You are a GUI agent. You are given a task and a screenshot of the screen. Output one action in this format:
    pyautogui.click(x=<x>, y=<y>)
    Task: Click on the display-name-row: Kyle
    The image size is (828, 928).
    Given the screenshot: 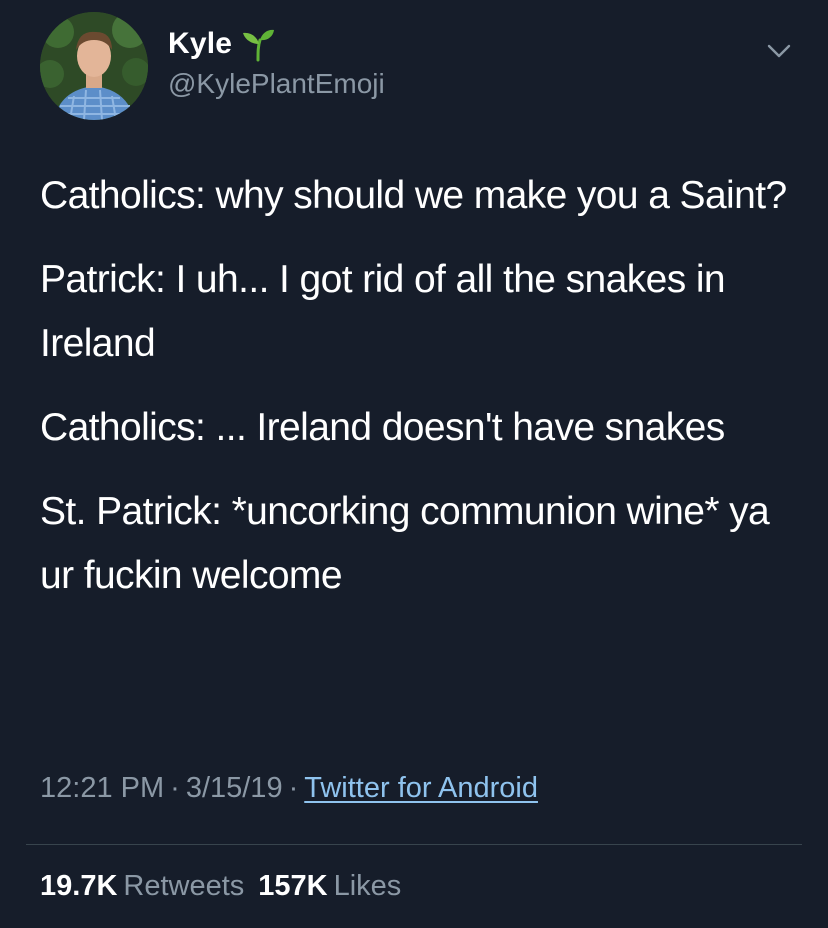 What is the action you would take?
    pyautogui.click(x=276, y=44)
    